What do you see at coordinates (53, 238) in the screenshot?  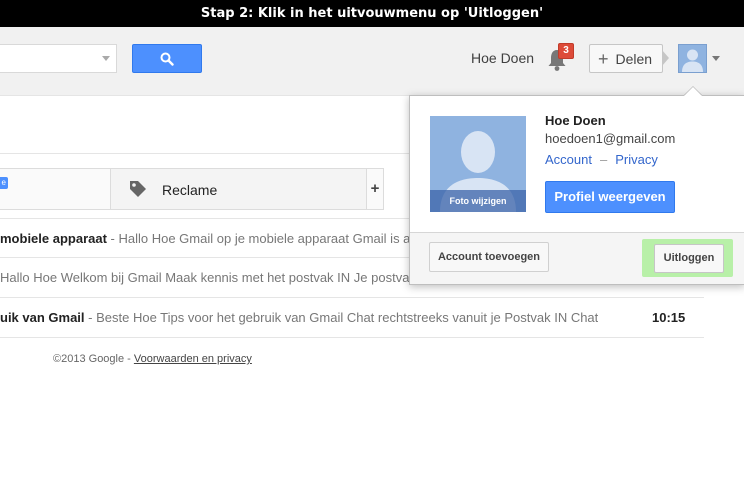 I see `email-sender: mobiele apparaat` at bounding box center [53, 238].